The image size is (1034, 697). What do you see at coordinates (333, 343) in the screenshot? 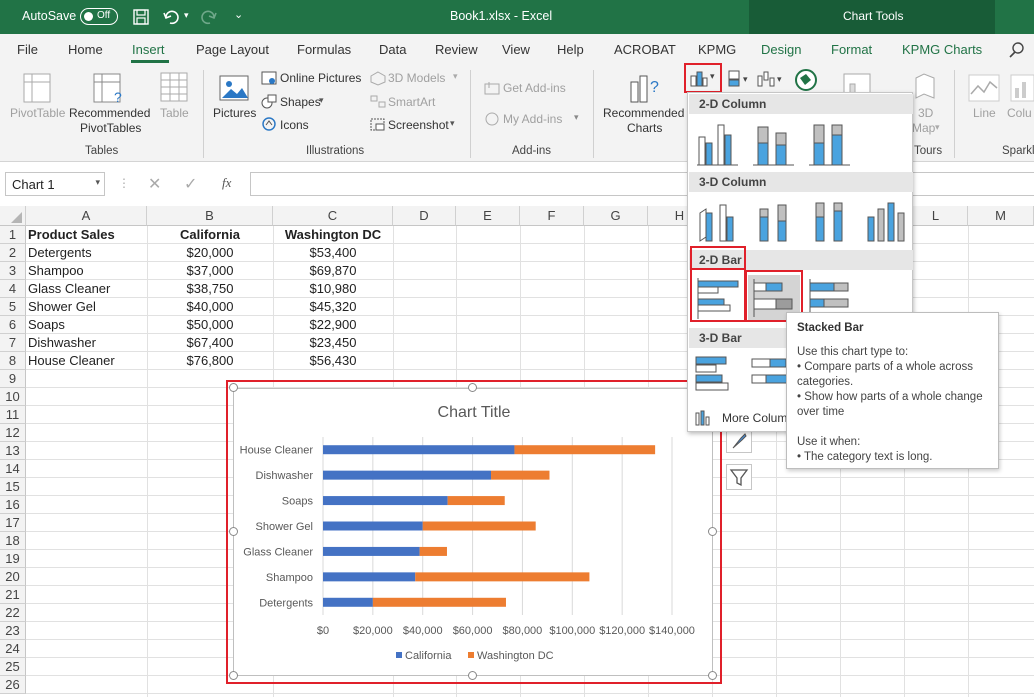
I see `data-cell: $23,450` at bounding box center [333, 343].